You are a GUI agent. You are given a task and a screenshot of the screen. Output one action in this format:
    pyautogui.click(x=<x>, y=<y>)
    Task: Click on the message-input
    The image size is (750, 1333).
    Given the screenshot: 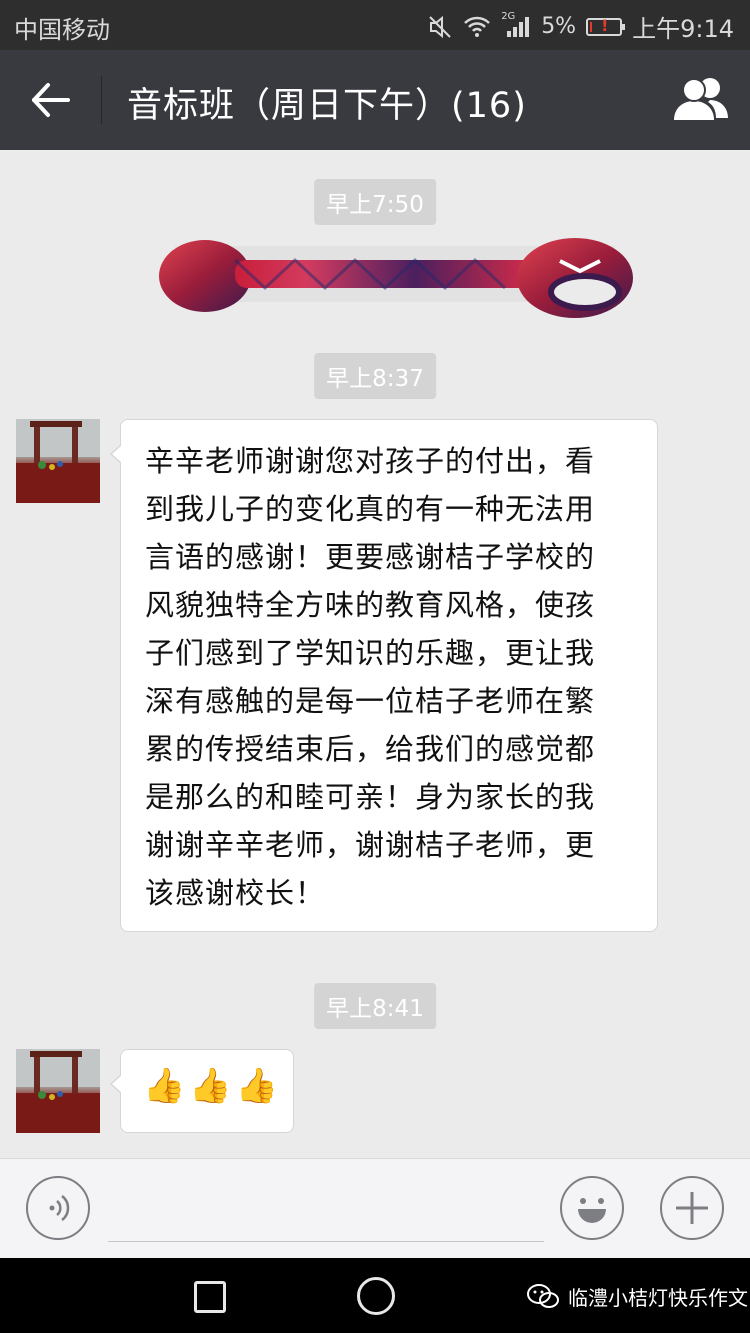 What is the action you would take?
    pyautogui.click(x=326, y=1241)
    